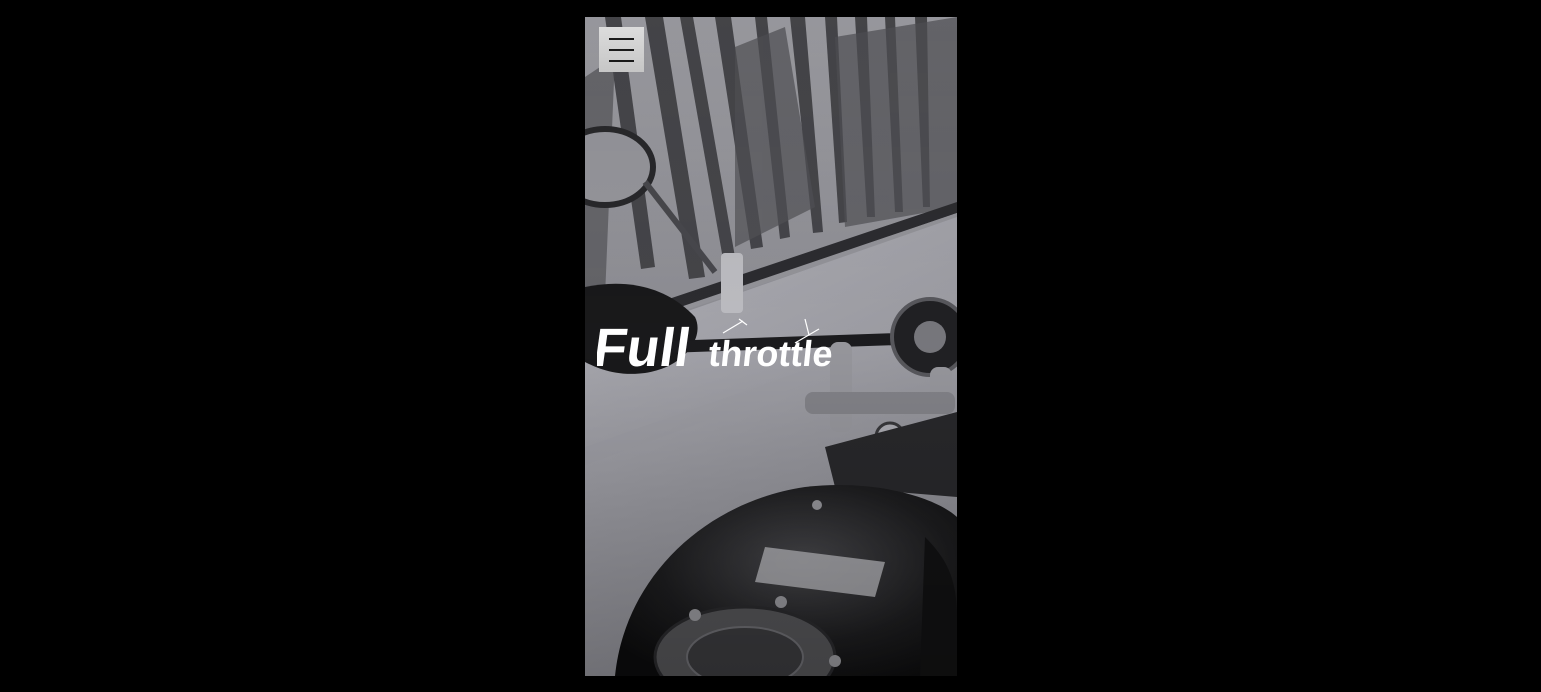 The image size is (1541, 692). What do you see at coordinates (621, 60) in the screenshot?
I see `hamburger-icon-bar-bottom` at bounding box center [621, 60].